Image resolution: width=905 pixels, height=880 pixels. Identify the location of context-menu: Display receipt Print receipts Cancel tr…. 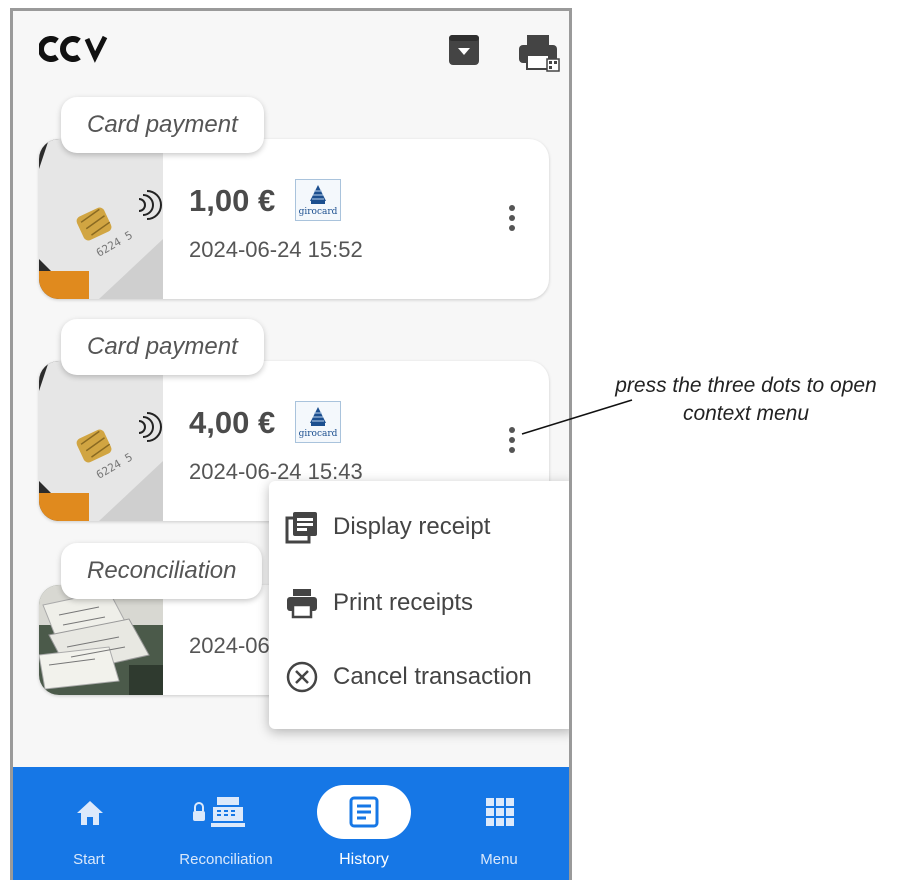
(419, 605).